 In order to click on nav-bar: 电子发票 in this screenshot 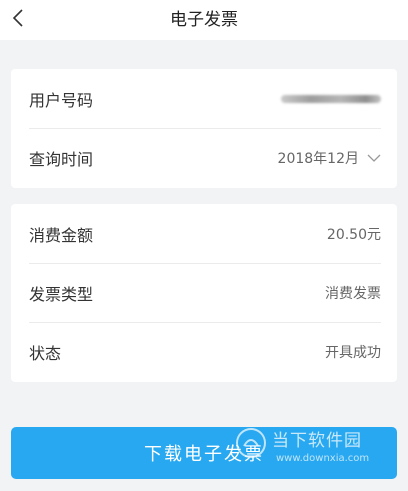, I will do `click(204, 20)`.